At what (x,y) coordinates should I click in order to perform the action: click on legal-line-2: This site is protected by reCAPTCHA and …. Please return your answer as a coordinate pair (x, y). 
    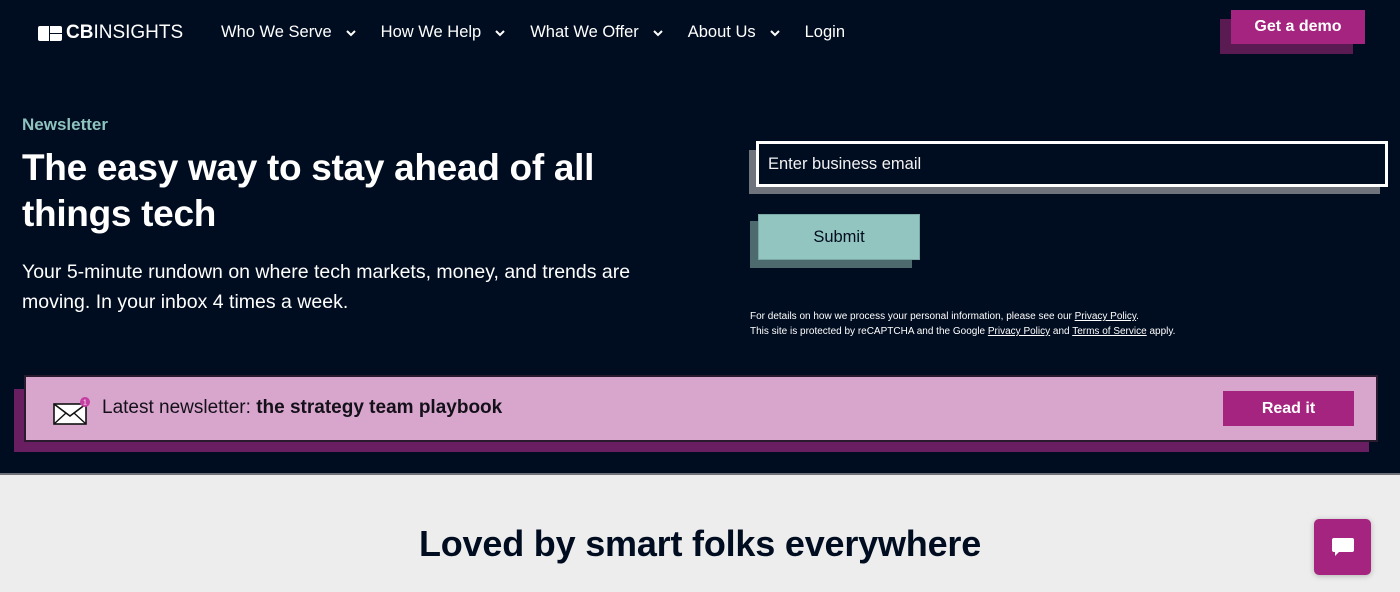
    Looking at the image, I should click on (963, 331).